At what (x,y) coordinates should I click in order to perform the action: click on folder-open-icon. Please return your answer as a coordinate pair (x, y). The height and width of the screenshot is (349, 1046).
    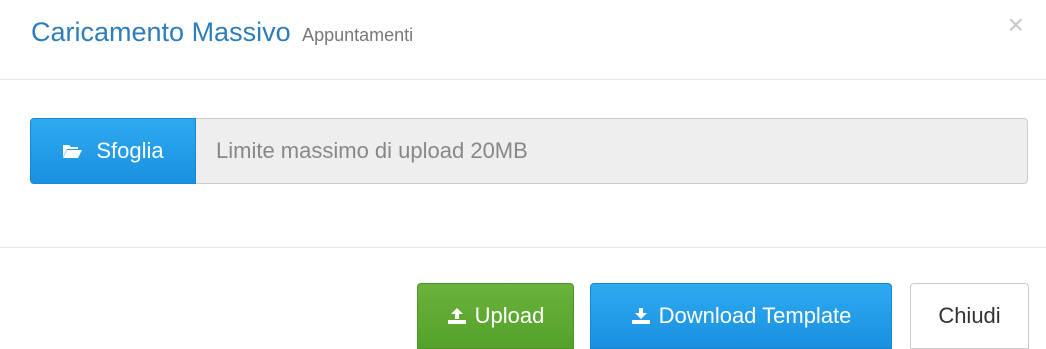
    Looking at the image, I should click on (73, 151).